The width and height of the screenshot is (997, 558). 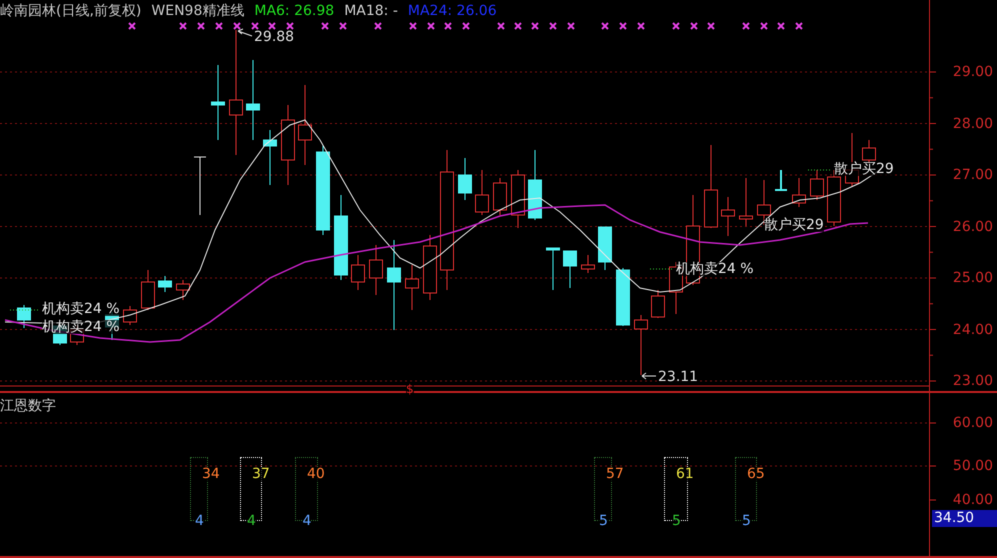 I want to click on axis-label: 25.00, so click(x=972, y=278).